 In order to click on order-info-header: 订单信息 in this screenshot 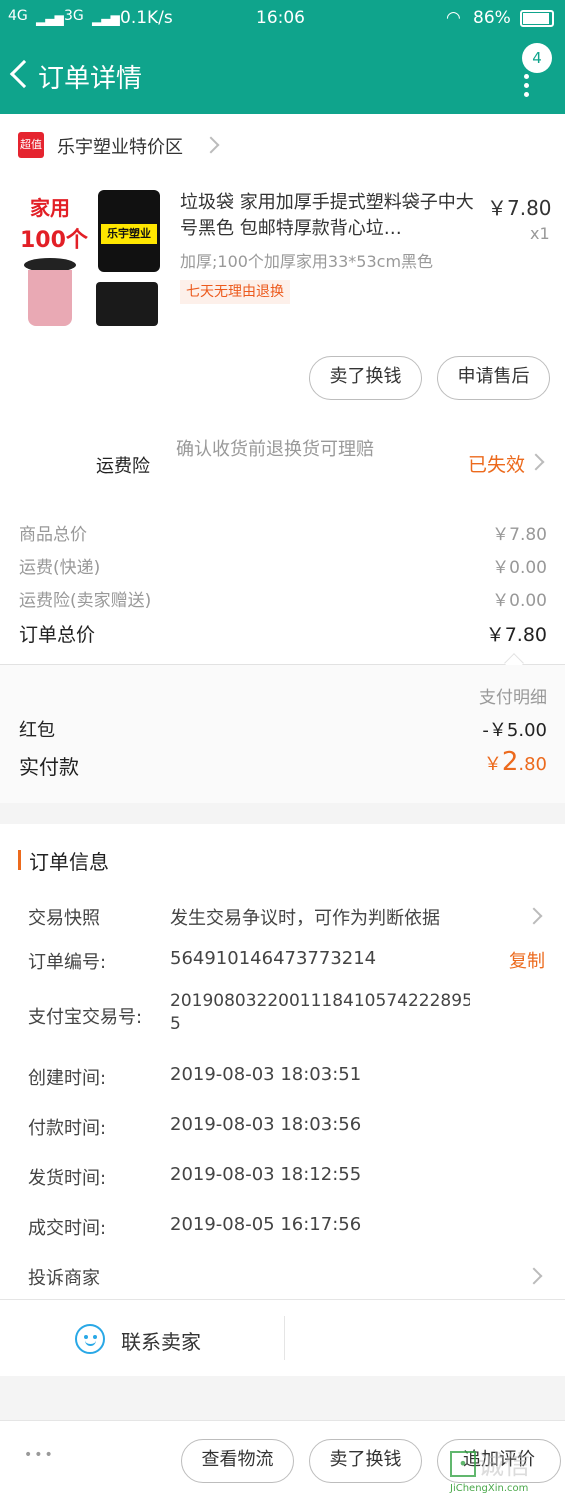, I will do `click(69, 862)`.